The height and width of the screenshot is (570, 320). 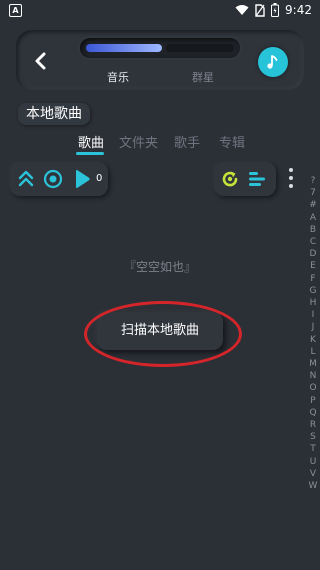 What do you see at coordinates (313, 303) in the screenshot?
I see `index-letter: H` at bounding box center [313, 303].